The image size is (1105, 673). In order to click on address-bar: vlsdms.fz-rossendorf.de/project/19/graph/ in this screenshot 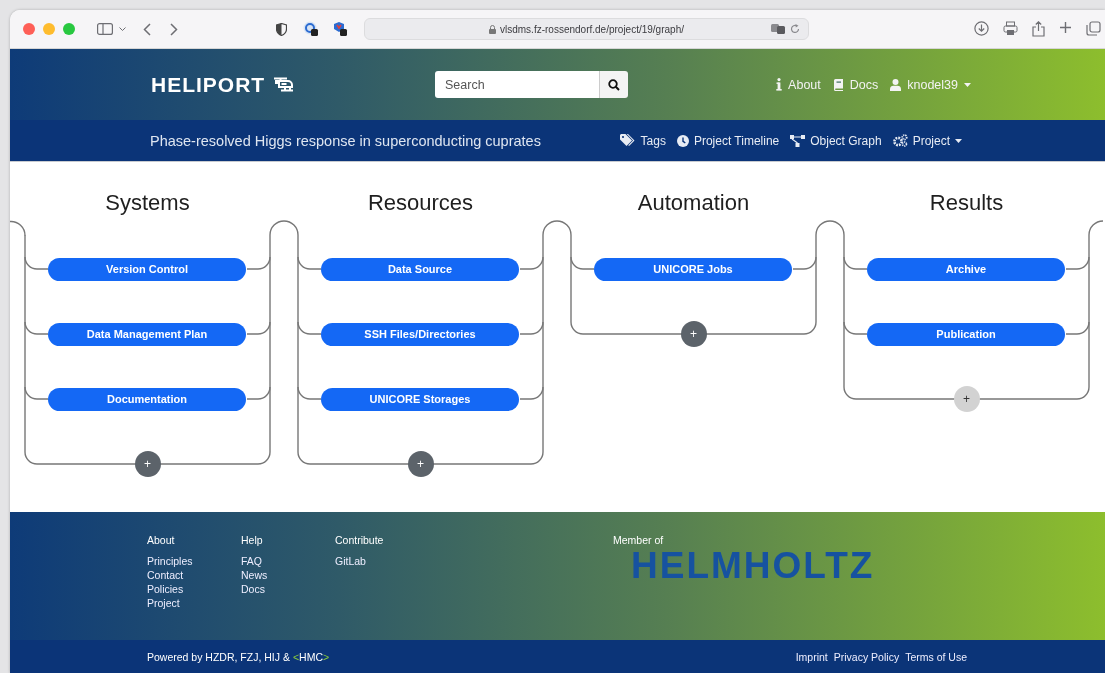, I will do `click(586, 29)`.